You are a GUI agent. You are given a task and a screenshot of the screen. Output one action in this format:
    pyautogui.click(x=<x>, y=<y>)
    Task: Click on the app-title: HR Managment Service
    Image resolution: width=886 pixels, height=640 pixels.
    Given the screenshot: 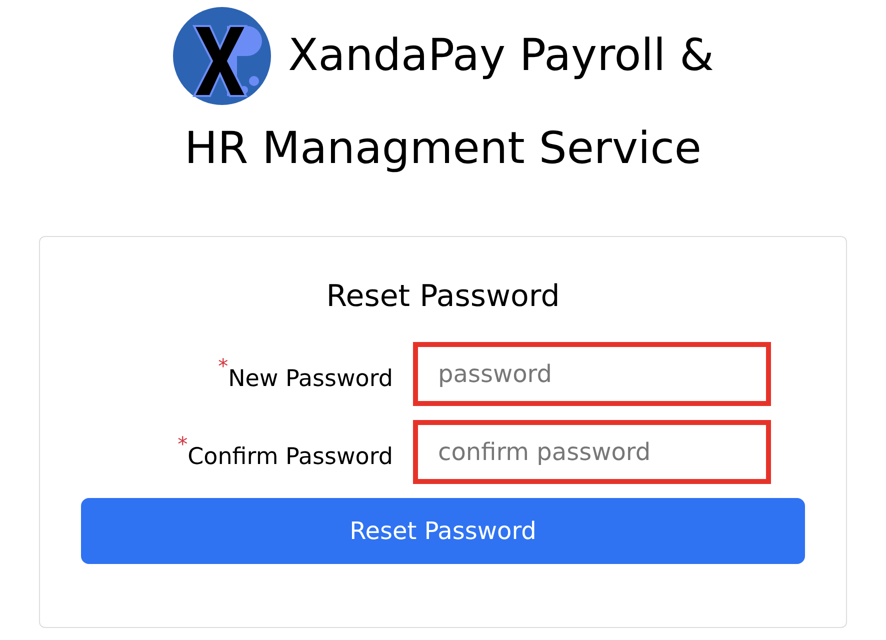 What is the action you would take?
    pyautogui.click(x=443, y=149)
    